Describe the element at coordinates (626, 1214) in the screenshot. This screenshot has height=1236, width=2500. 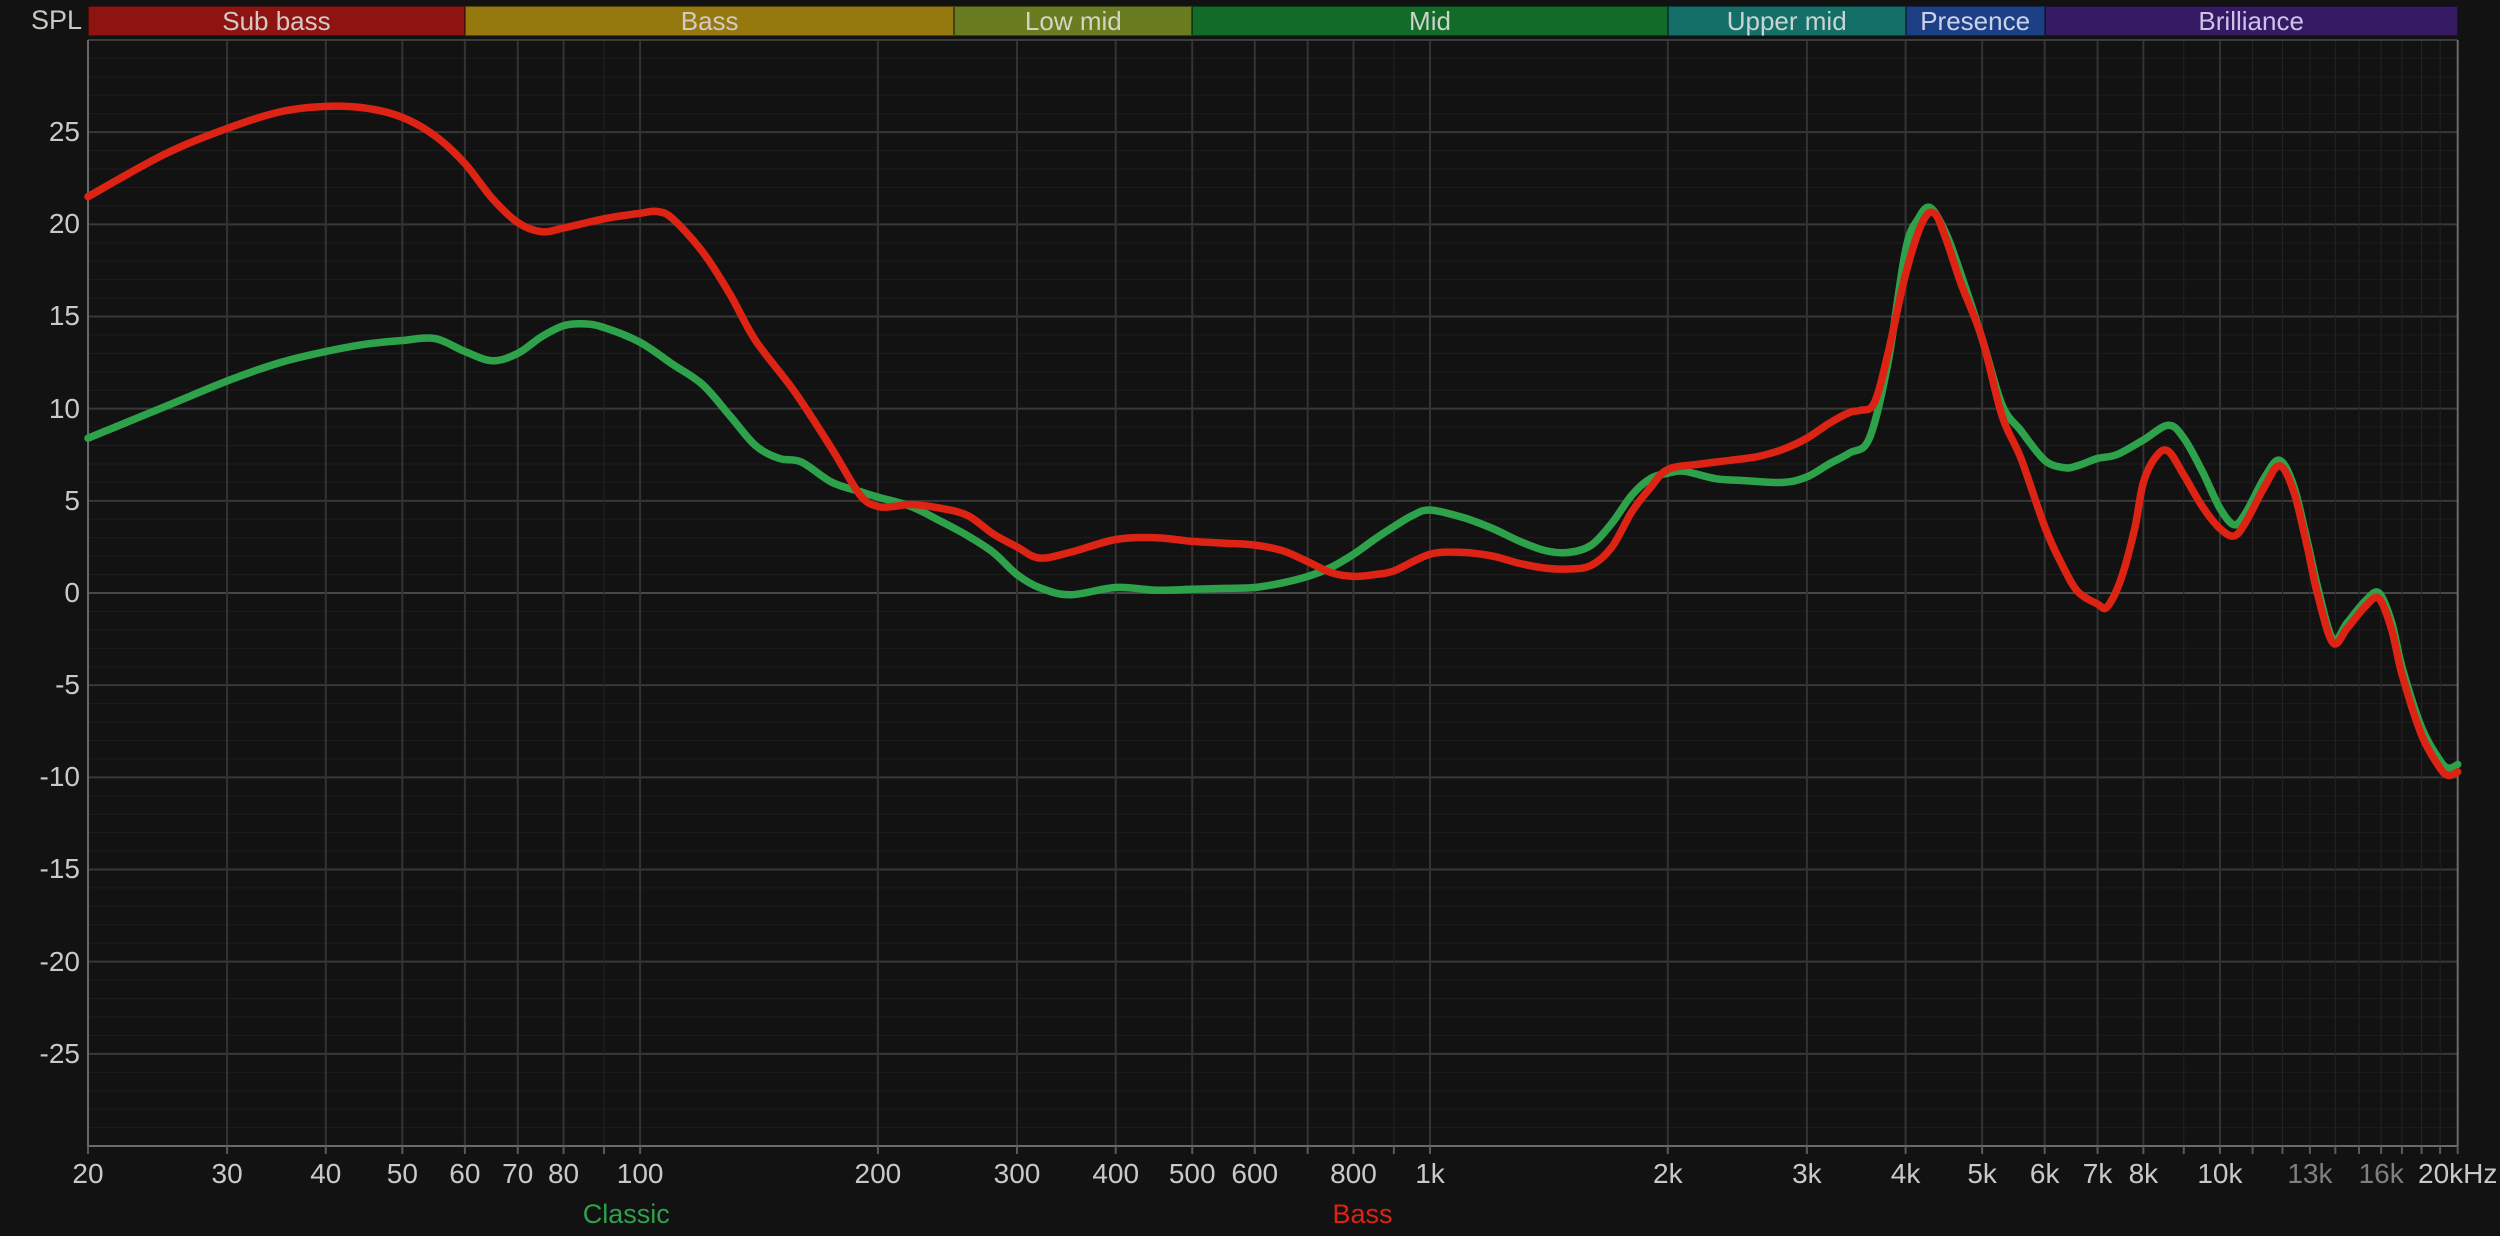
I see `legend-classic: Classic` at that location.